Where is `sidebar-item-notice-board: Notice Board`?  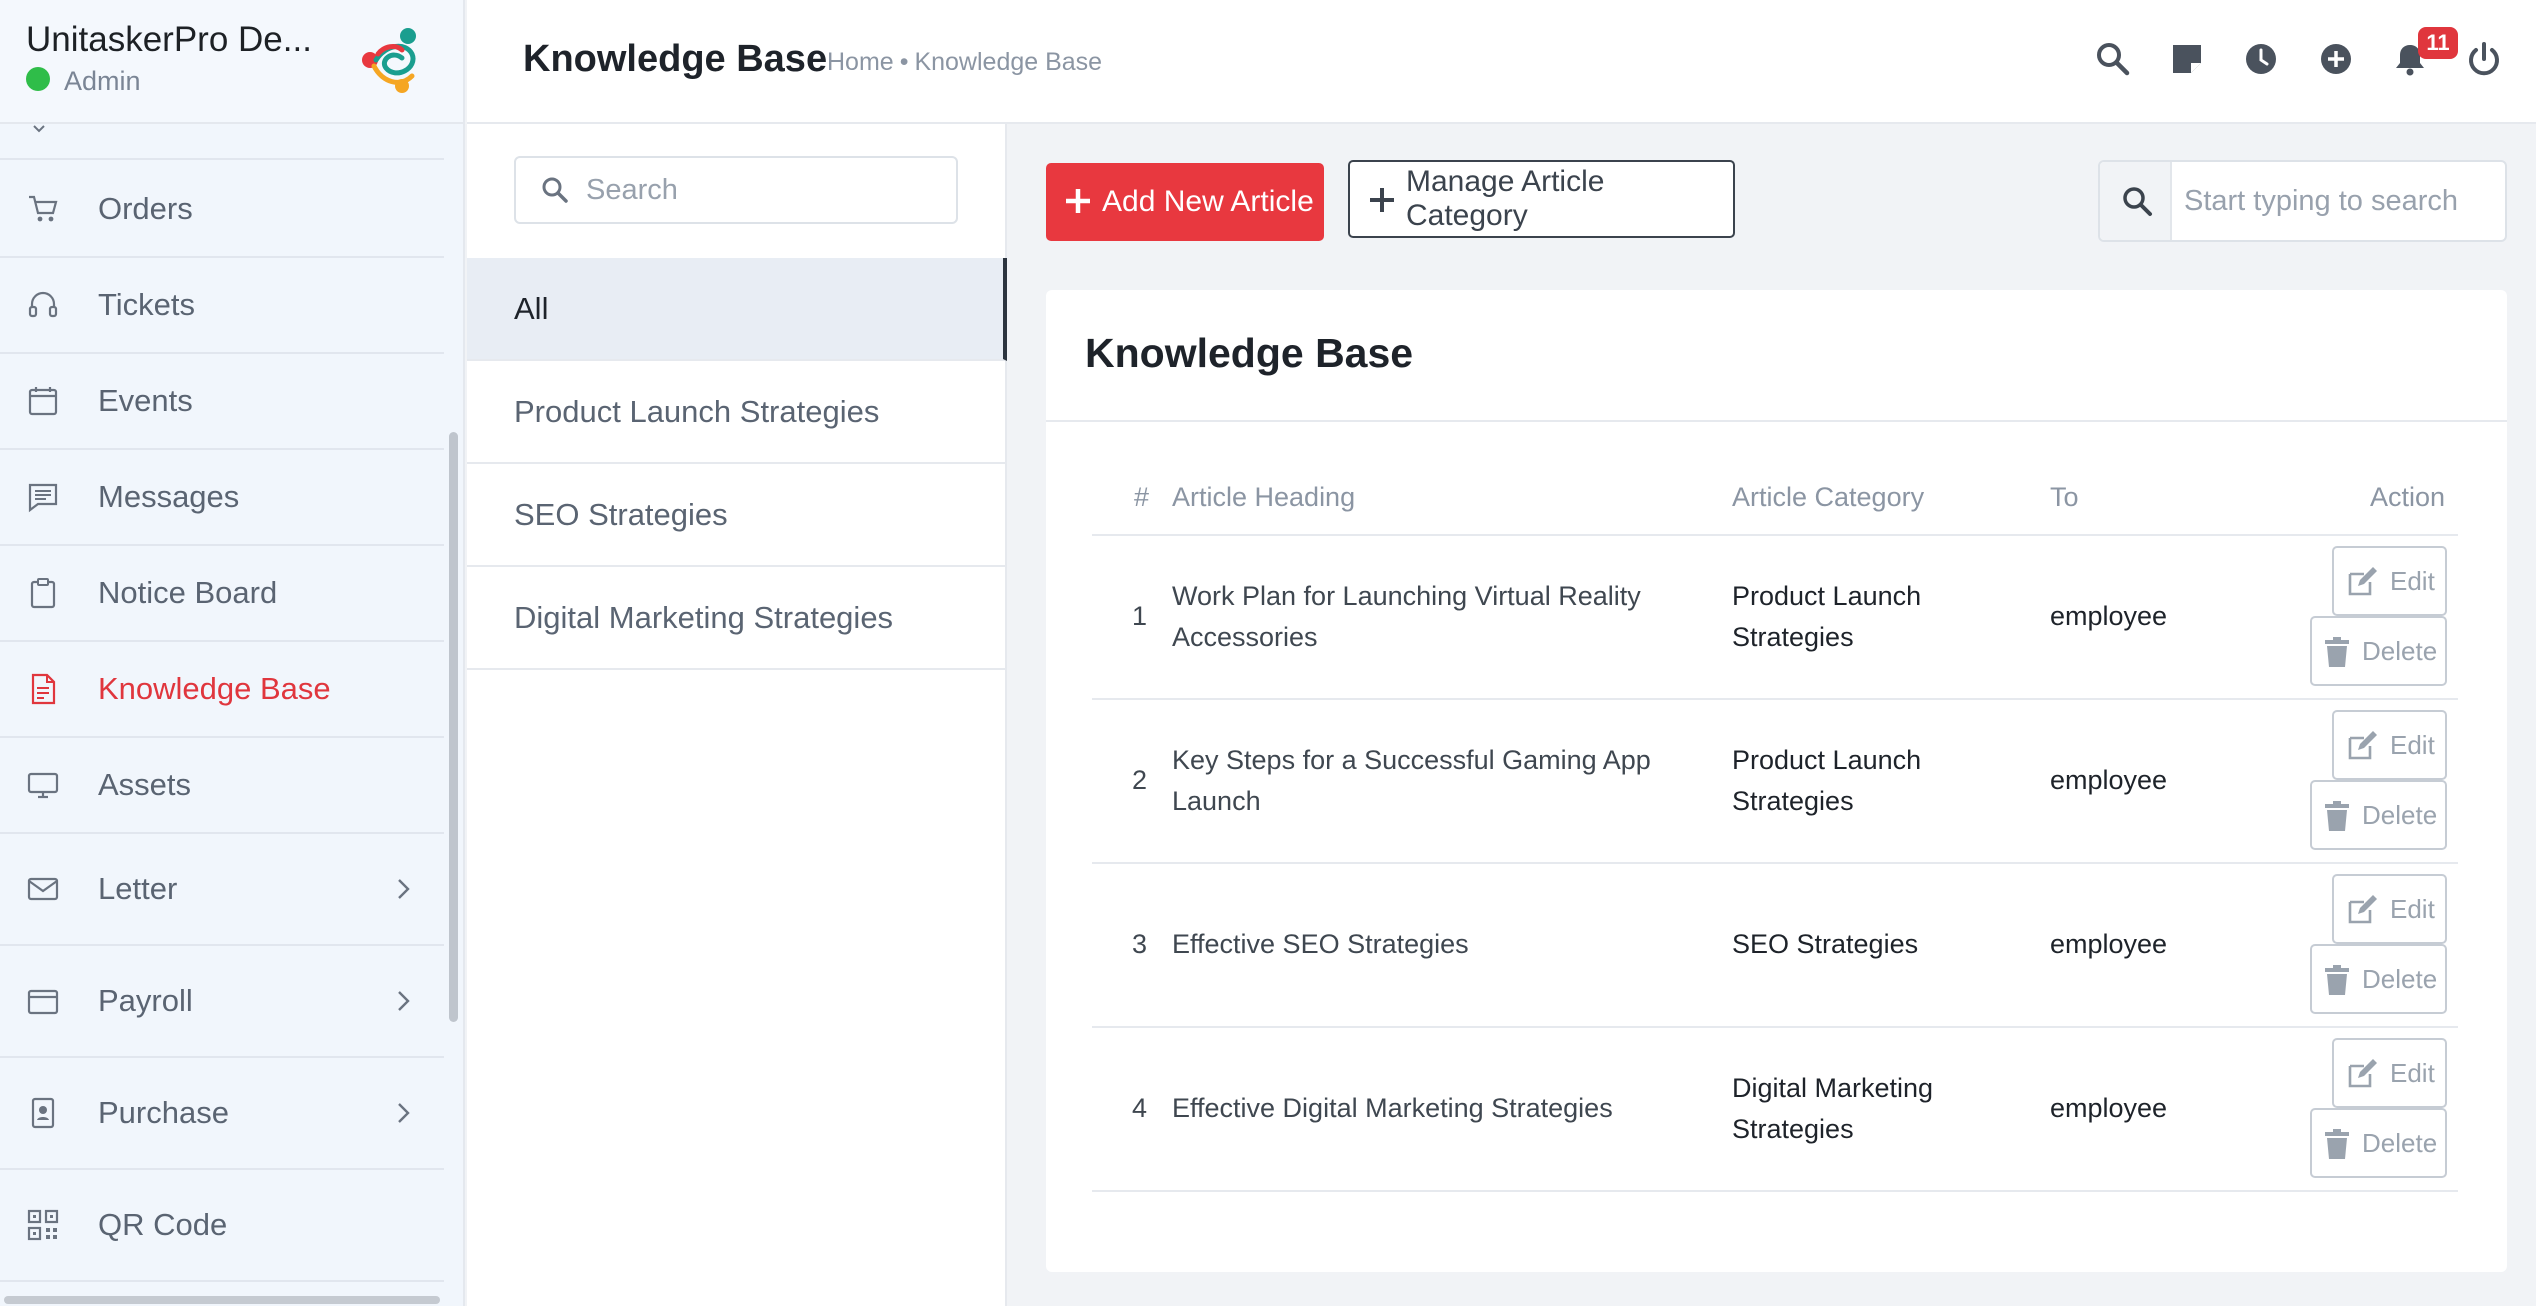
sidebar-item-notice-board: Notice Board is located at coordinates (222, 594).